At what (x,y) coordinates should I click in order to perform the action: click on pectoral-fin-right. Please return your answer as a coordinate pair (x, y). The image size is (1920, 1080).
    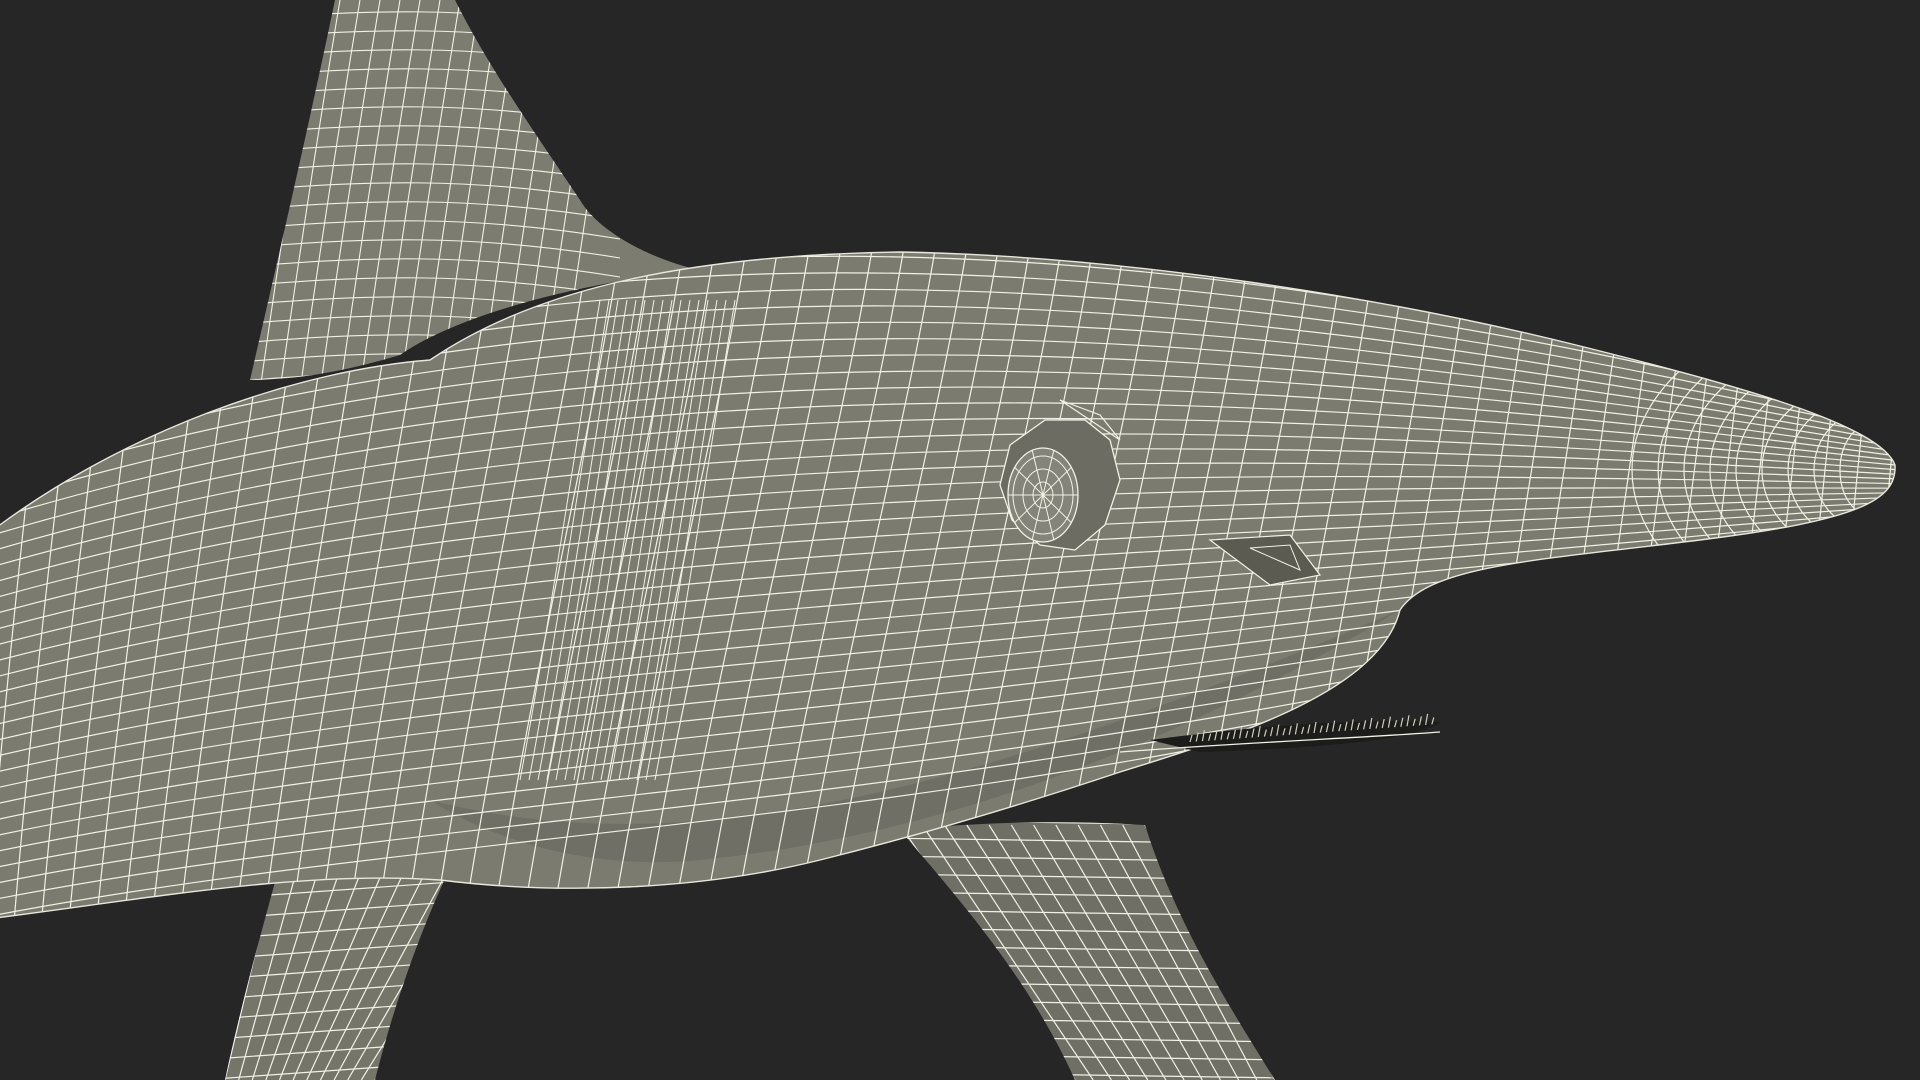
    Looking at the image, I should click on (1087, 951).